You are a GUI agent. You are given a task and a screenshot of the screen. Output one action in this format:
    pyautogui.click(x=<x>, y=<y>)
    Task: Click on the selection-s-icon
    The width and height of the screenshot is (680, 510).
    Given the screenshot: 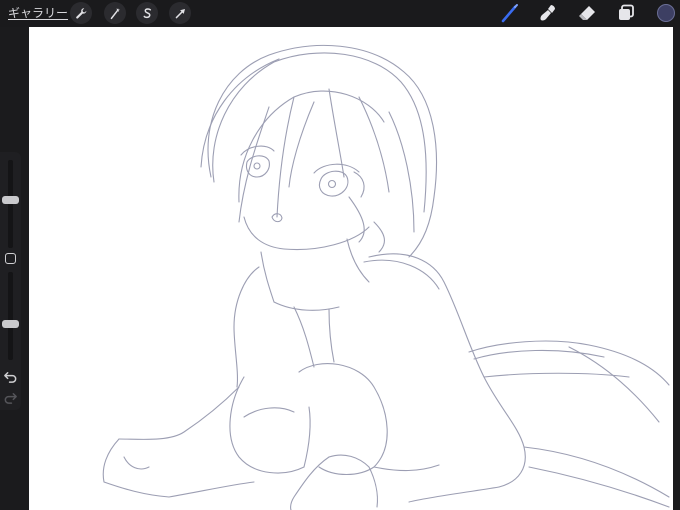 What is the action you would take?
    pyautogui.click(x=147, y=12)
    